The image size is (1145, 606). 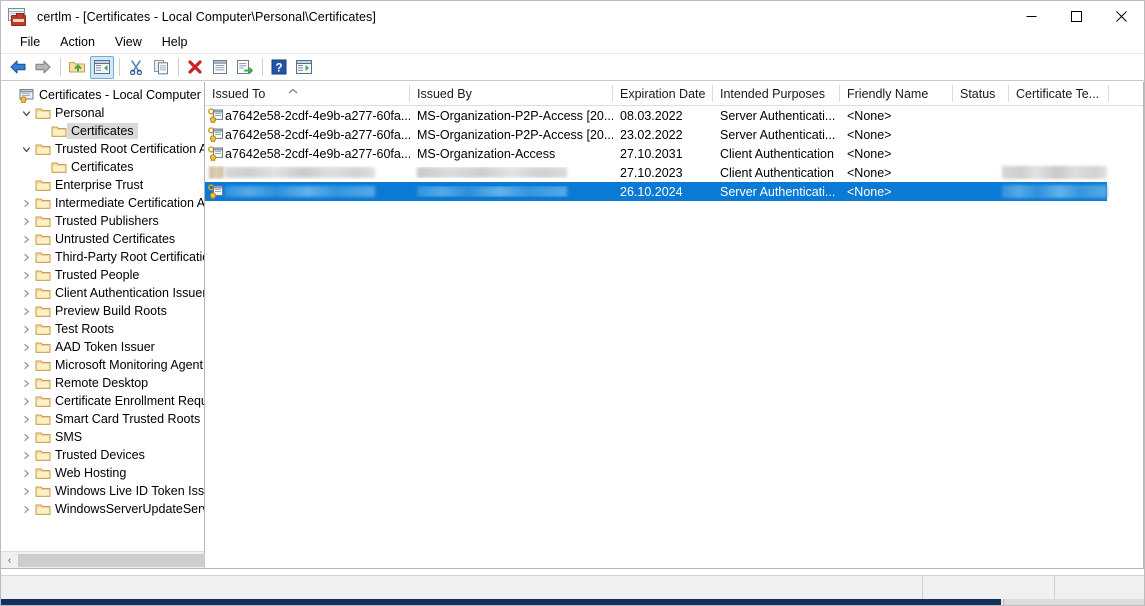 What do you see at coordinates (77, 67) in the screenshot?
I see `up-one-level-icon` at bounding box center [77, 67].